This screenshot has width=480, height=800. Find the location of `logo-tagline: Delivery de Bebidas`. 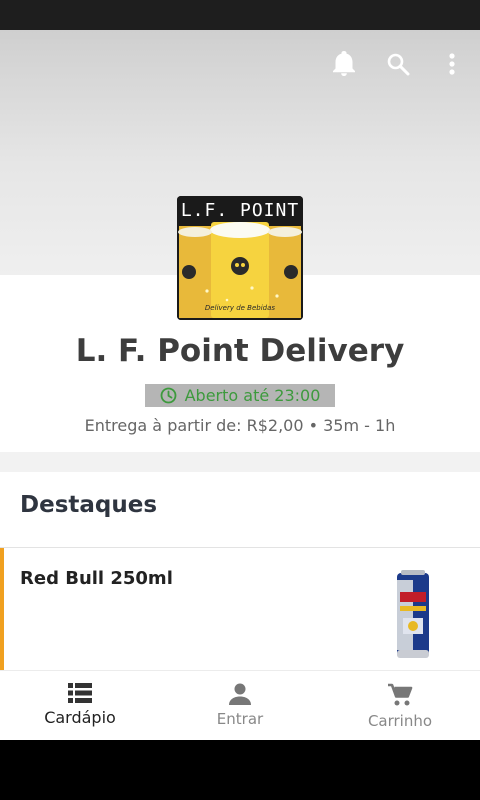

logo-tagline: Delivery de Bebidas is located at coordinates (240, 308).